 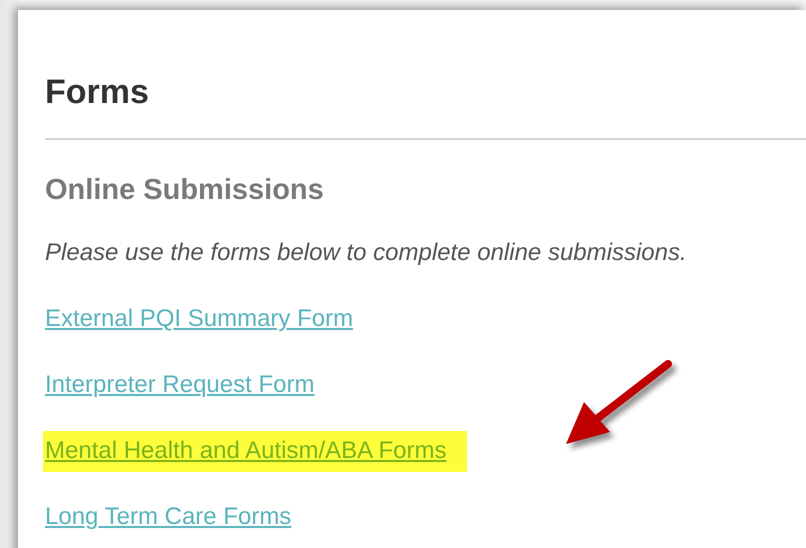 I want to click on form-link: External PQI Summary Form, so click(x=199, y=319).